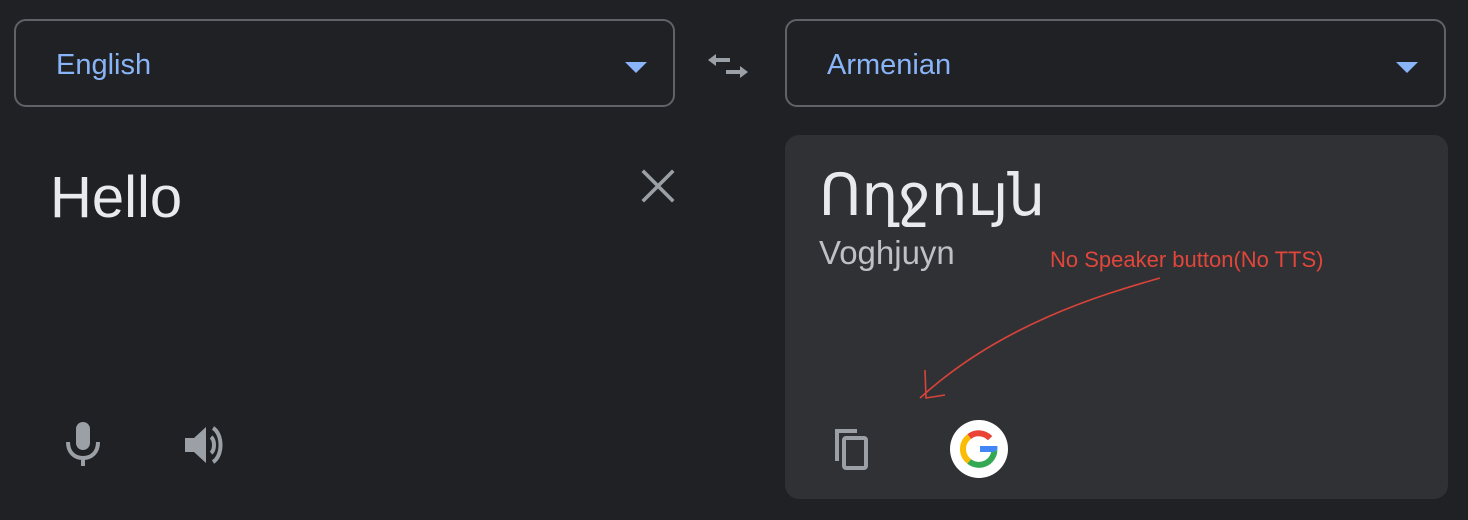  I want to click on microphone-icon, so click(83, 444).